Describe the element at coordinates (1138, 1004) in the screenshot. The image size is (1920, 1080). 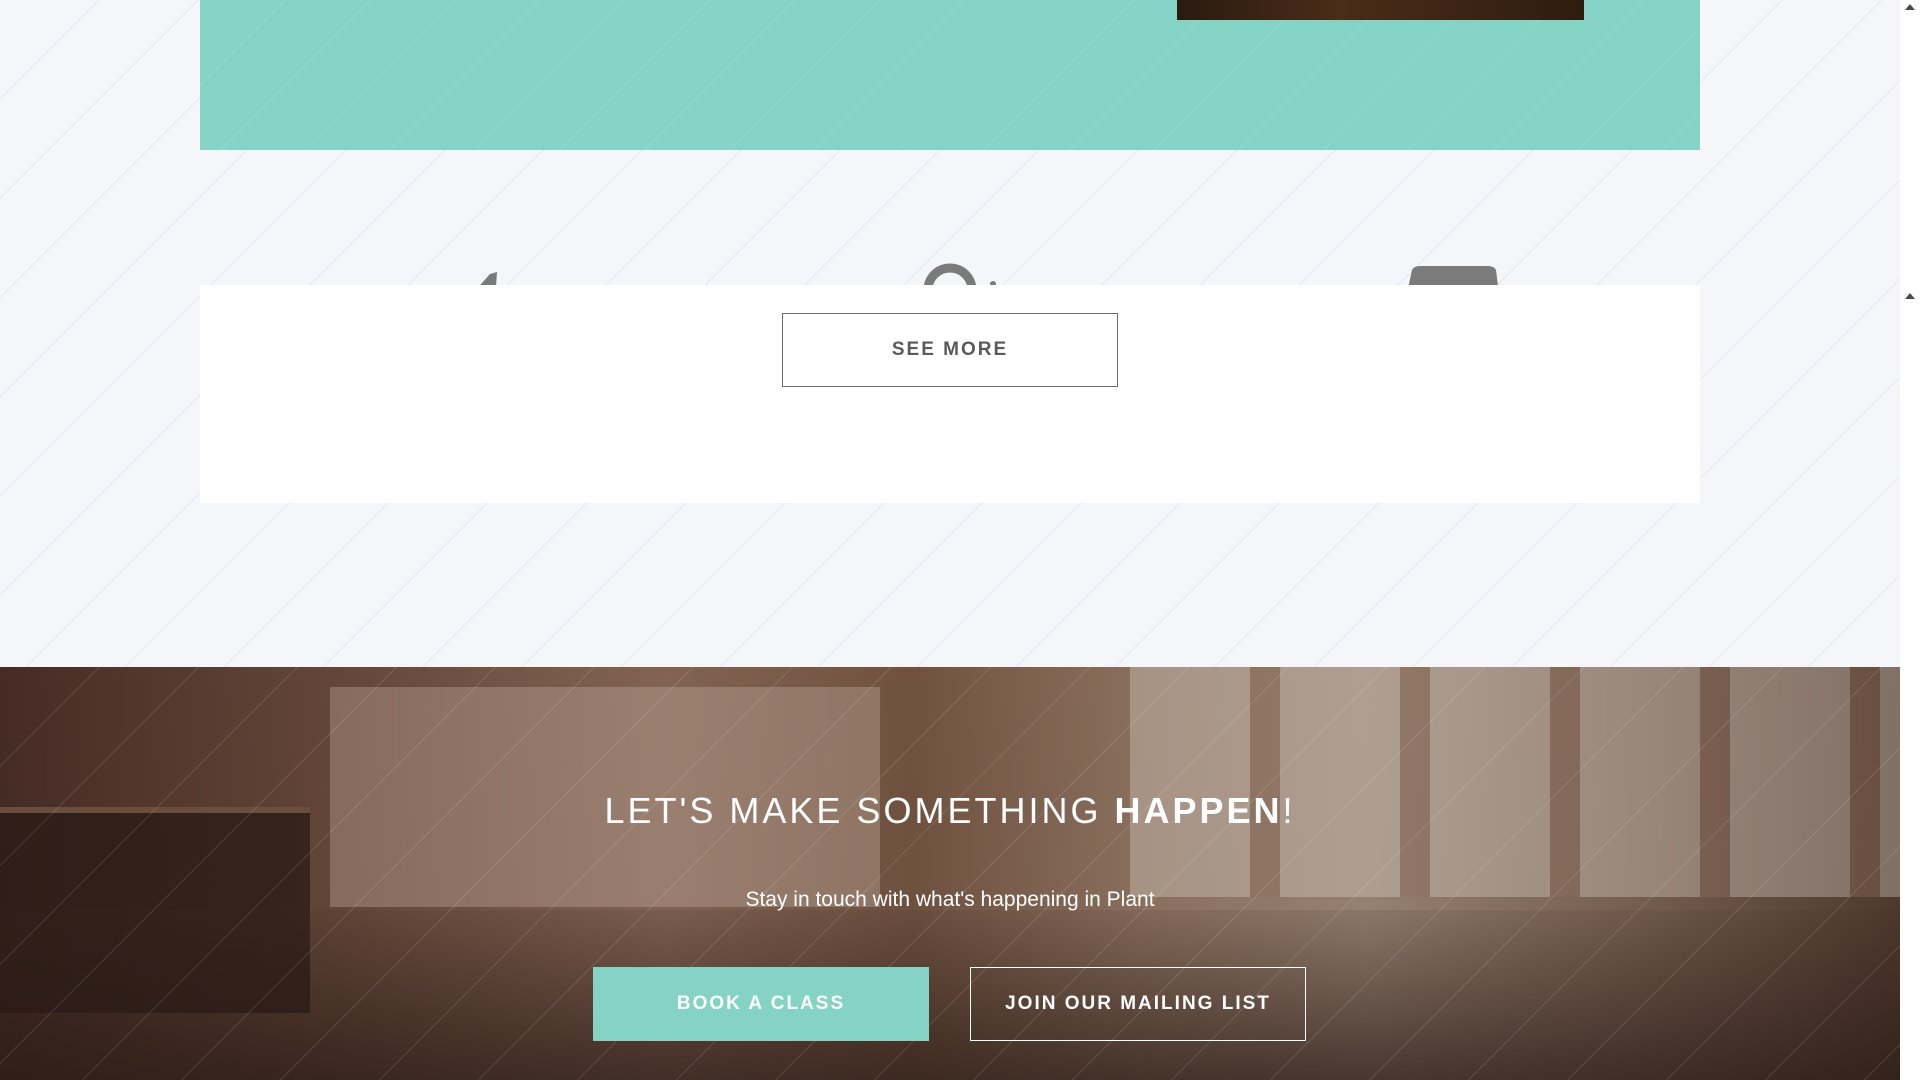
I see `mailing-list-button: JOIN OUR MAILING LIST` at that location.